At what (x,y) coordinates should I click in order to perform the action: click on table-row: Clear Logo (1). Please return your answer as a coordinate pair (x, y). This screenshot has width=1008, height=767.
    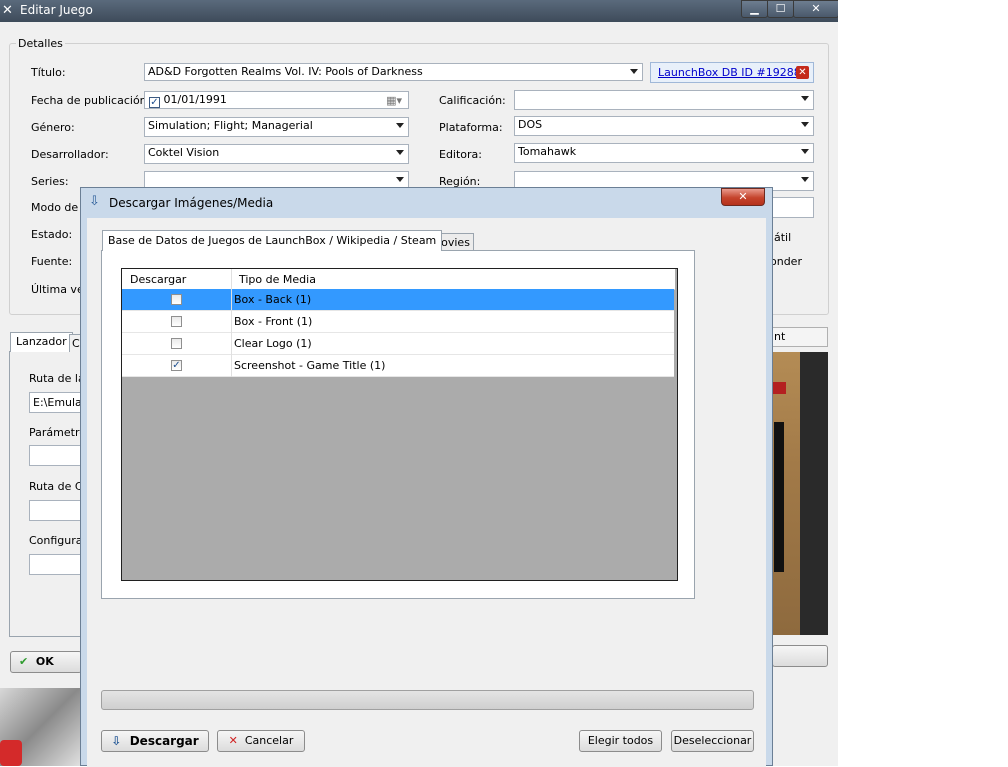
    Looking at the image, I should click on (398, 344).